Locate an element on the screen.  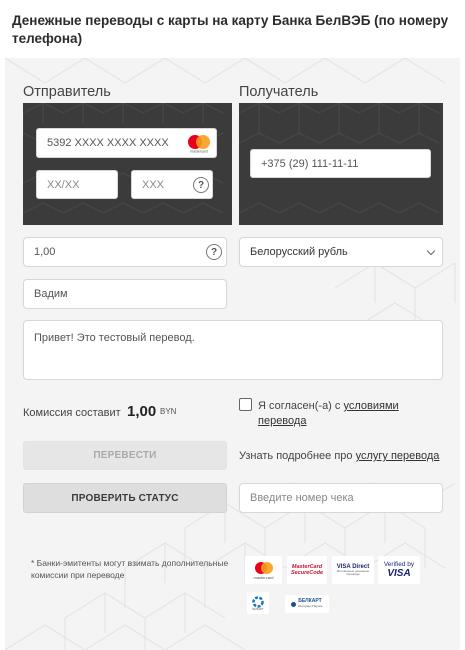
securecode-badge: MasterCard SecureCode is located at coordinates (307, 570).